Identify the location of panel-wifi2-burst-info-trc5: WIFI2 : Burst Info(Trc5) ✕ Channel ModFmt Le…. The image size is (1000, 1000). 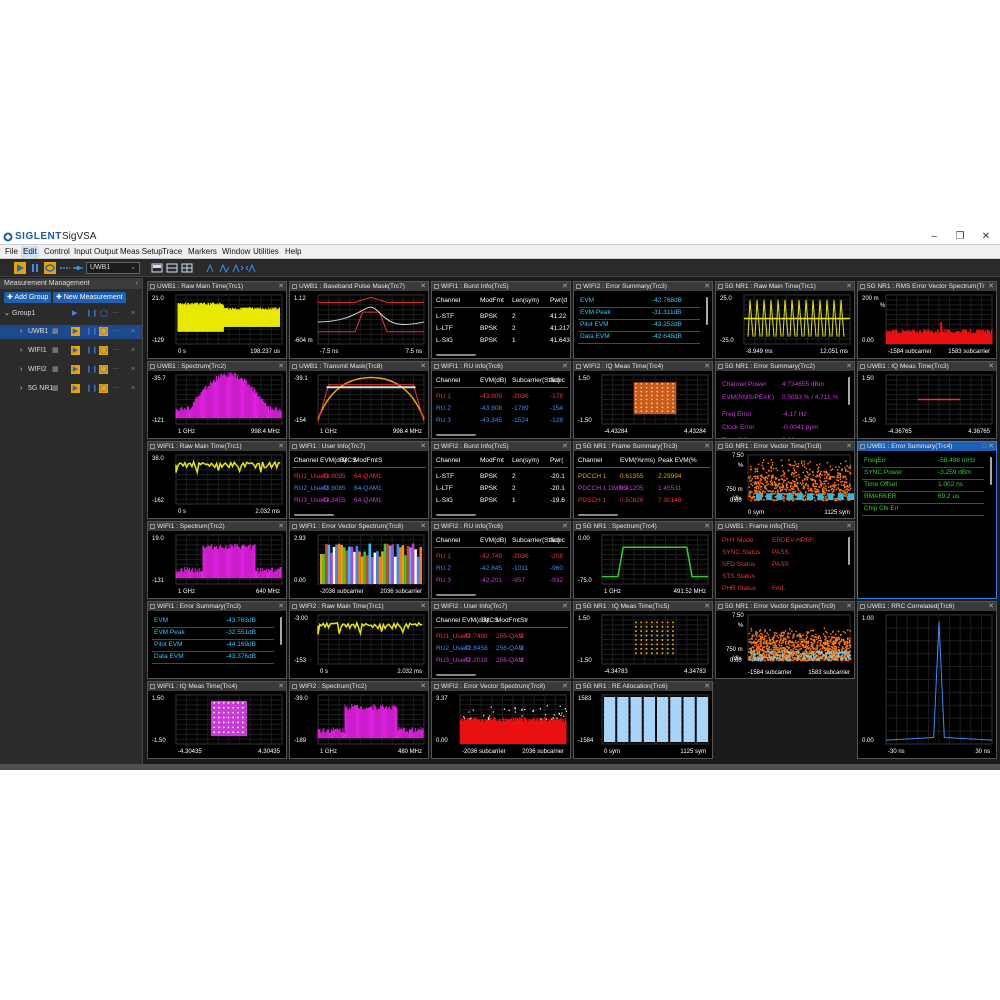
(501, 480).